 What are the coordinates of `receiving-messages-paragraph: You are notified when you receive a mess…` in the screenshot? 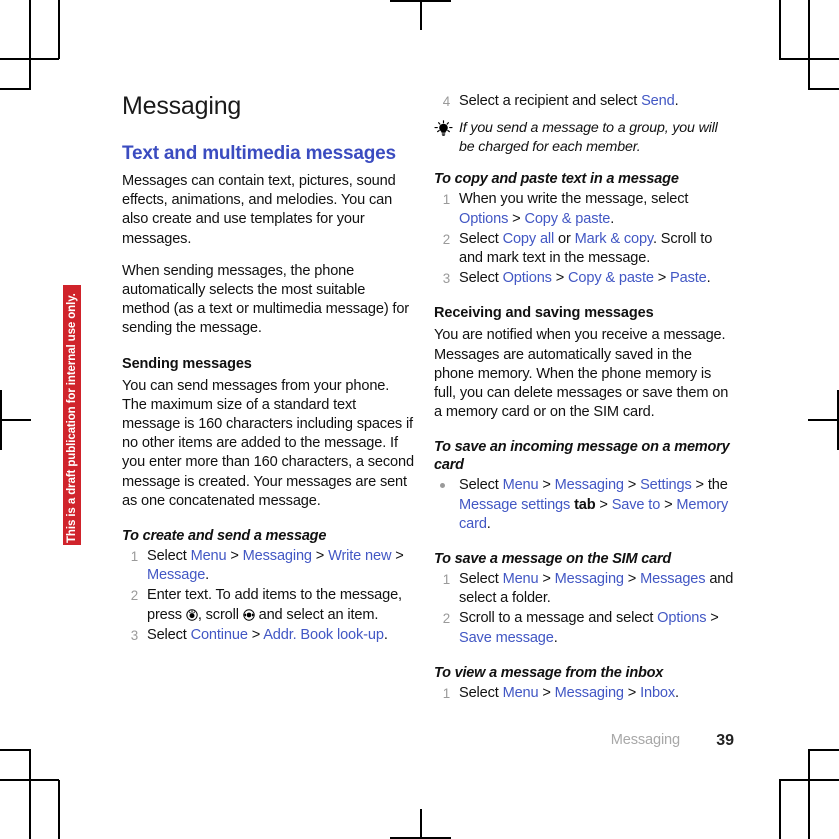 It's located at (581, 374).